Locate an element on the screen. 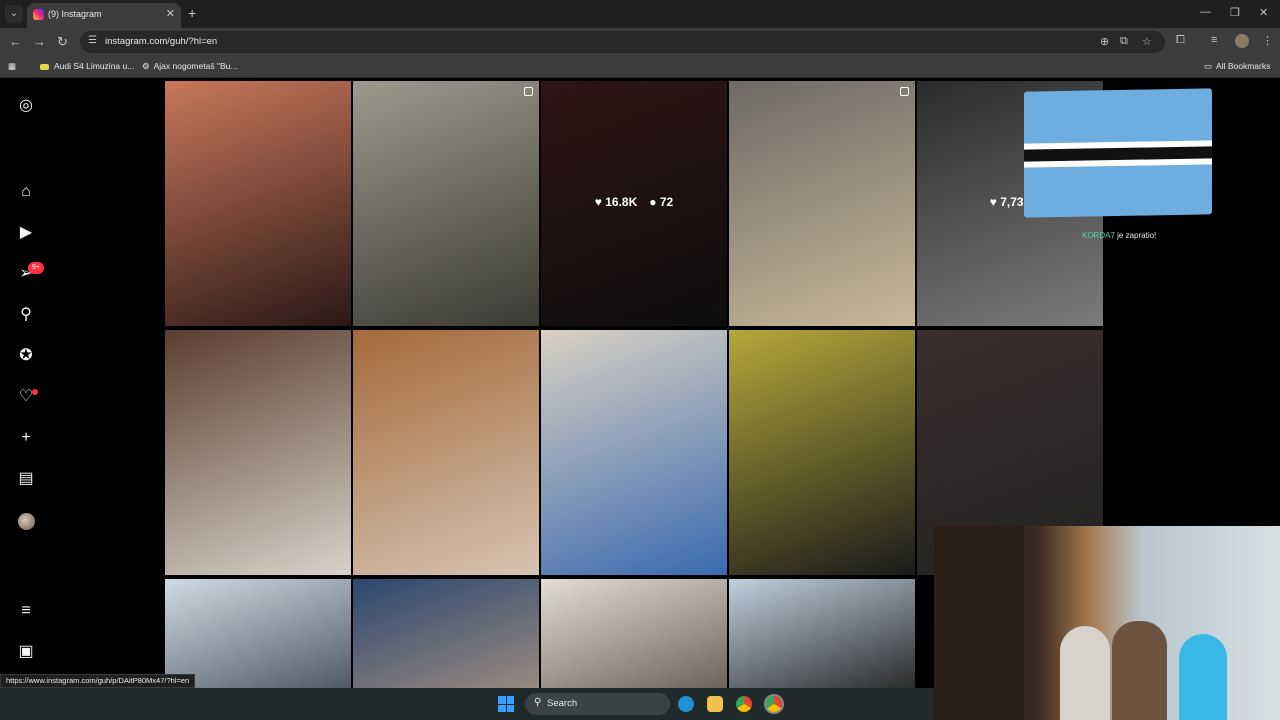 This screenshot has height=720, width=1280. all-bookmarks-button: ▭ All Bookmarks is located at coordinates (1237, 66).